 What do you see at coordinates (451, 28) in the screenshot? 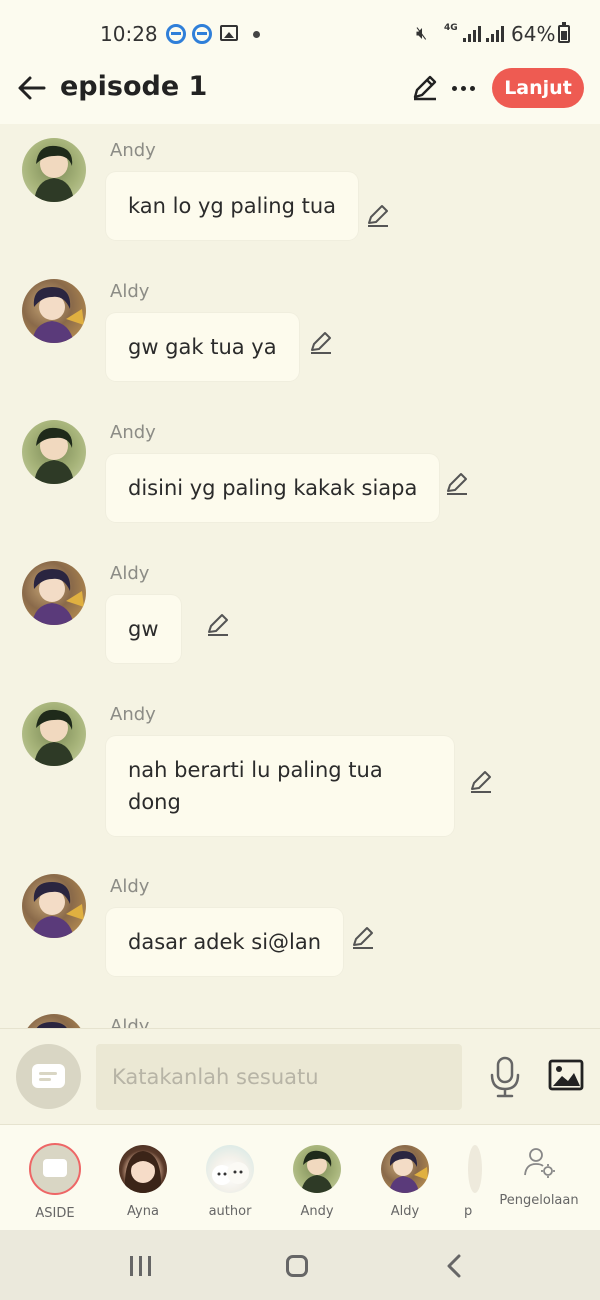
I see `network-type: 4G` at bounding box center [451, 28].